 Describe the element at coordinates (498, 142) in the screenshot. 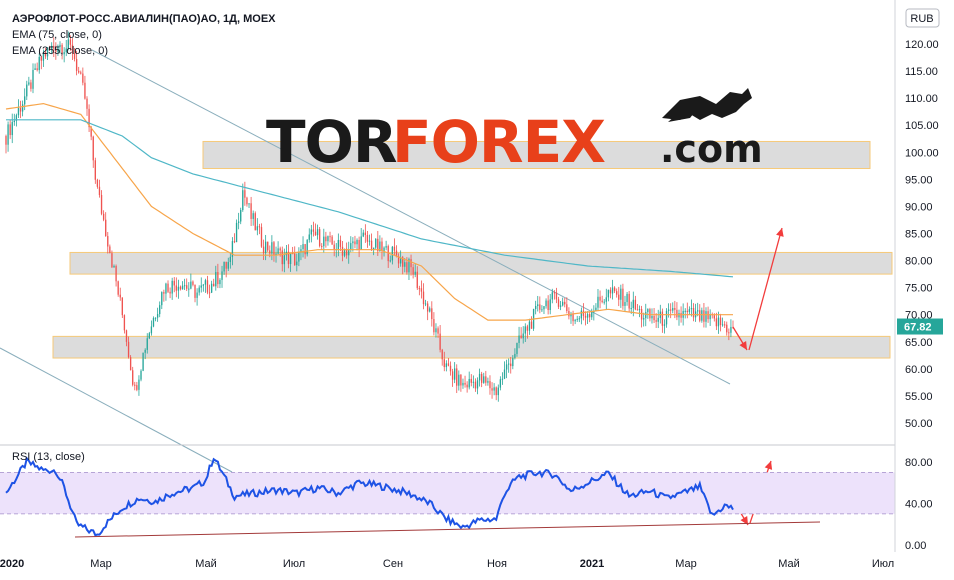

I see `watermark-forex: FOREX` at that location.